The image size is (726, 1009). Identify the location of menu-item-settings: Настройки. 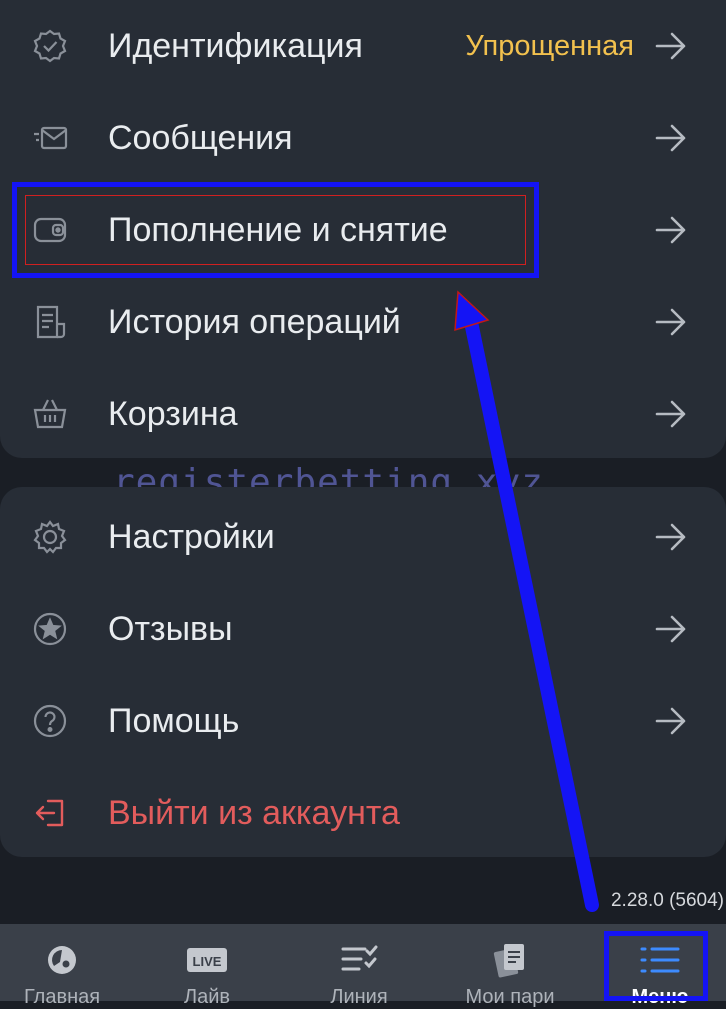
(363, 537).